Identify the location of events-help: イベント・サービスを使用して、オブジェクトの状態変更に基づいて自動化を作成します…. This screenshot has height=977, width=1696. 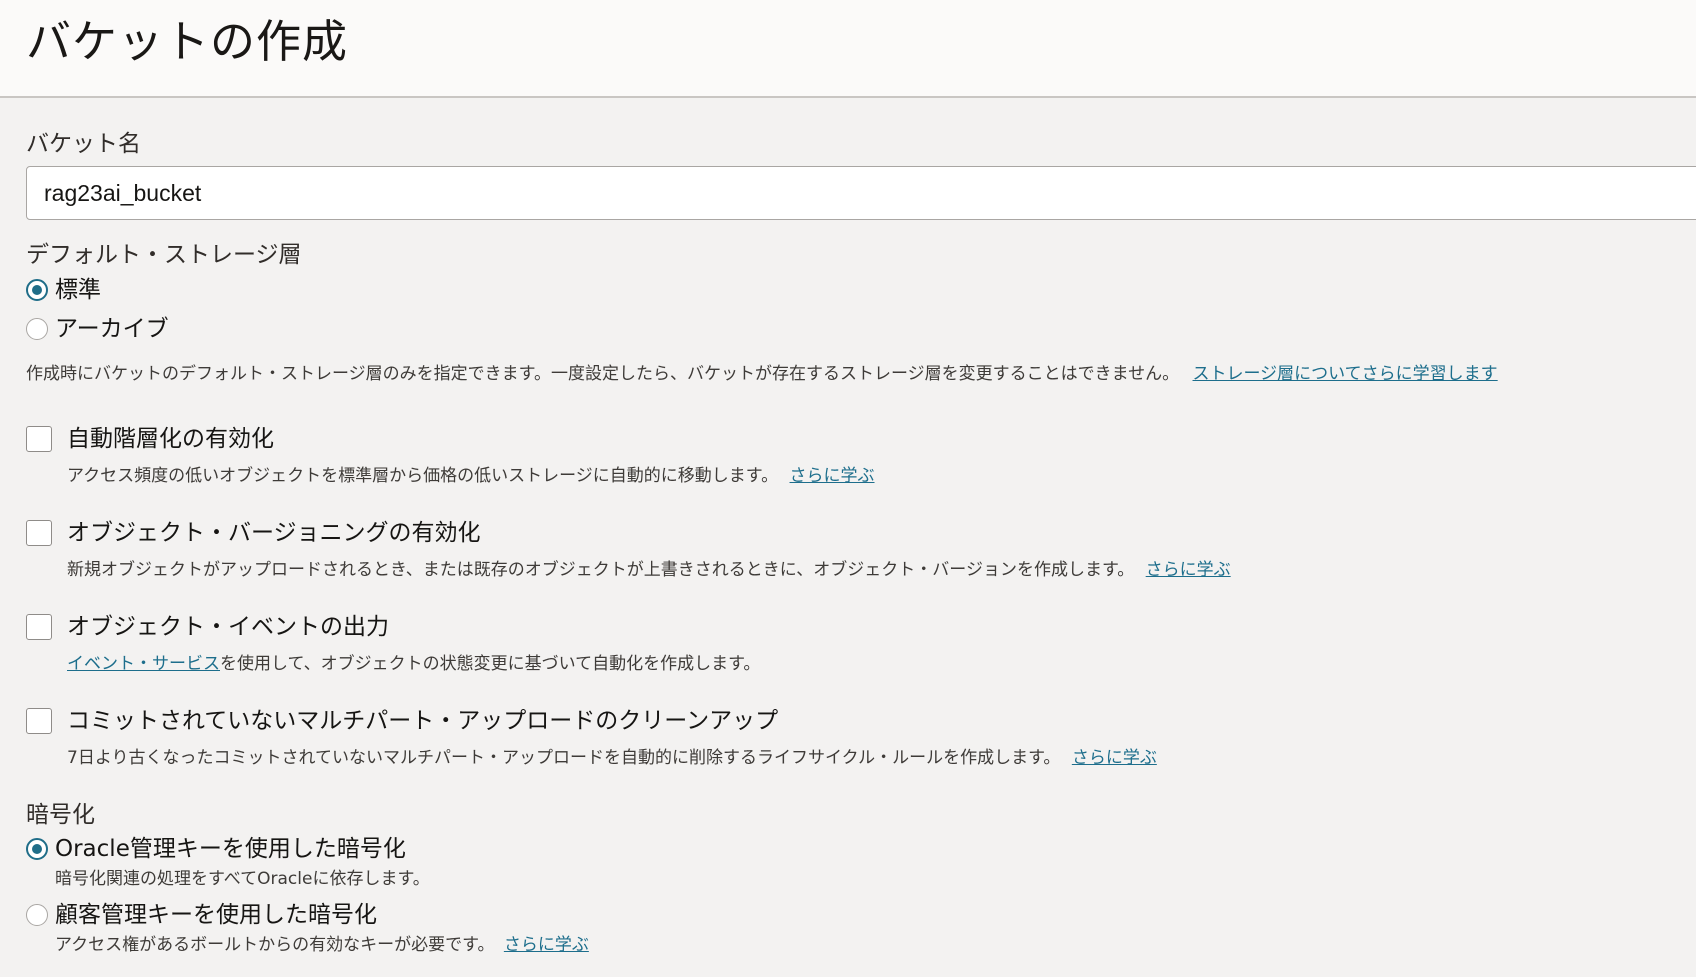
(413, 664).